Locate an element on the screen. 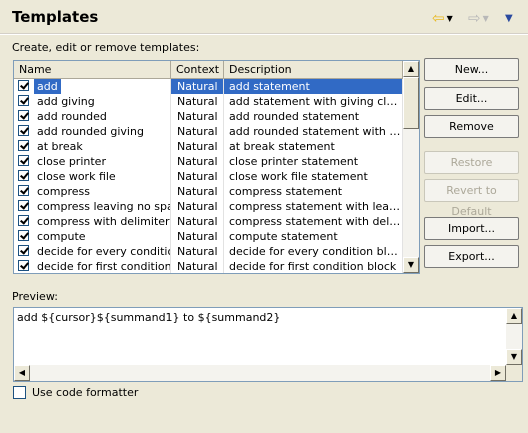 The image size is (528, 433). template-name: compress is located at coordinates (63, 191).